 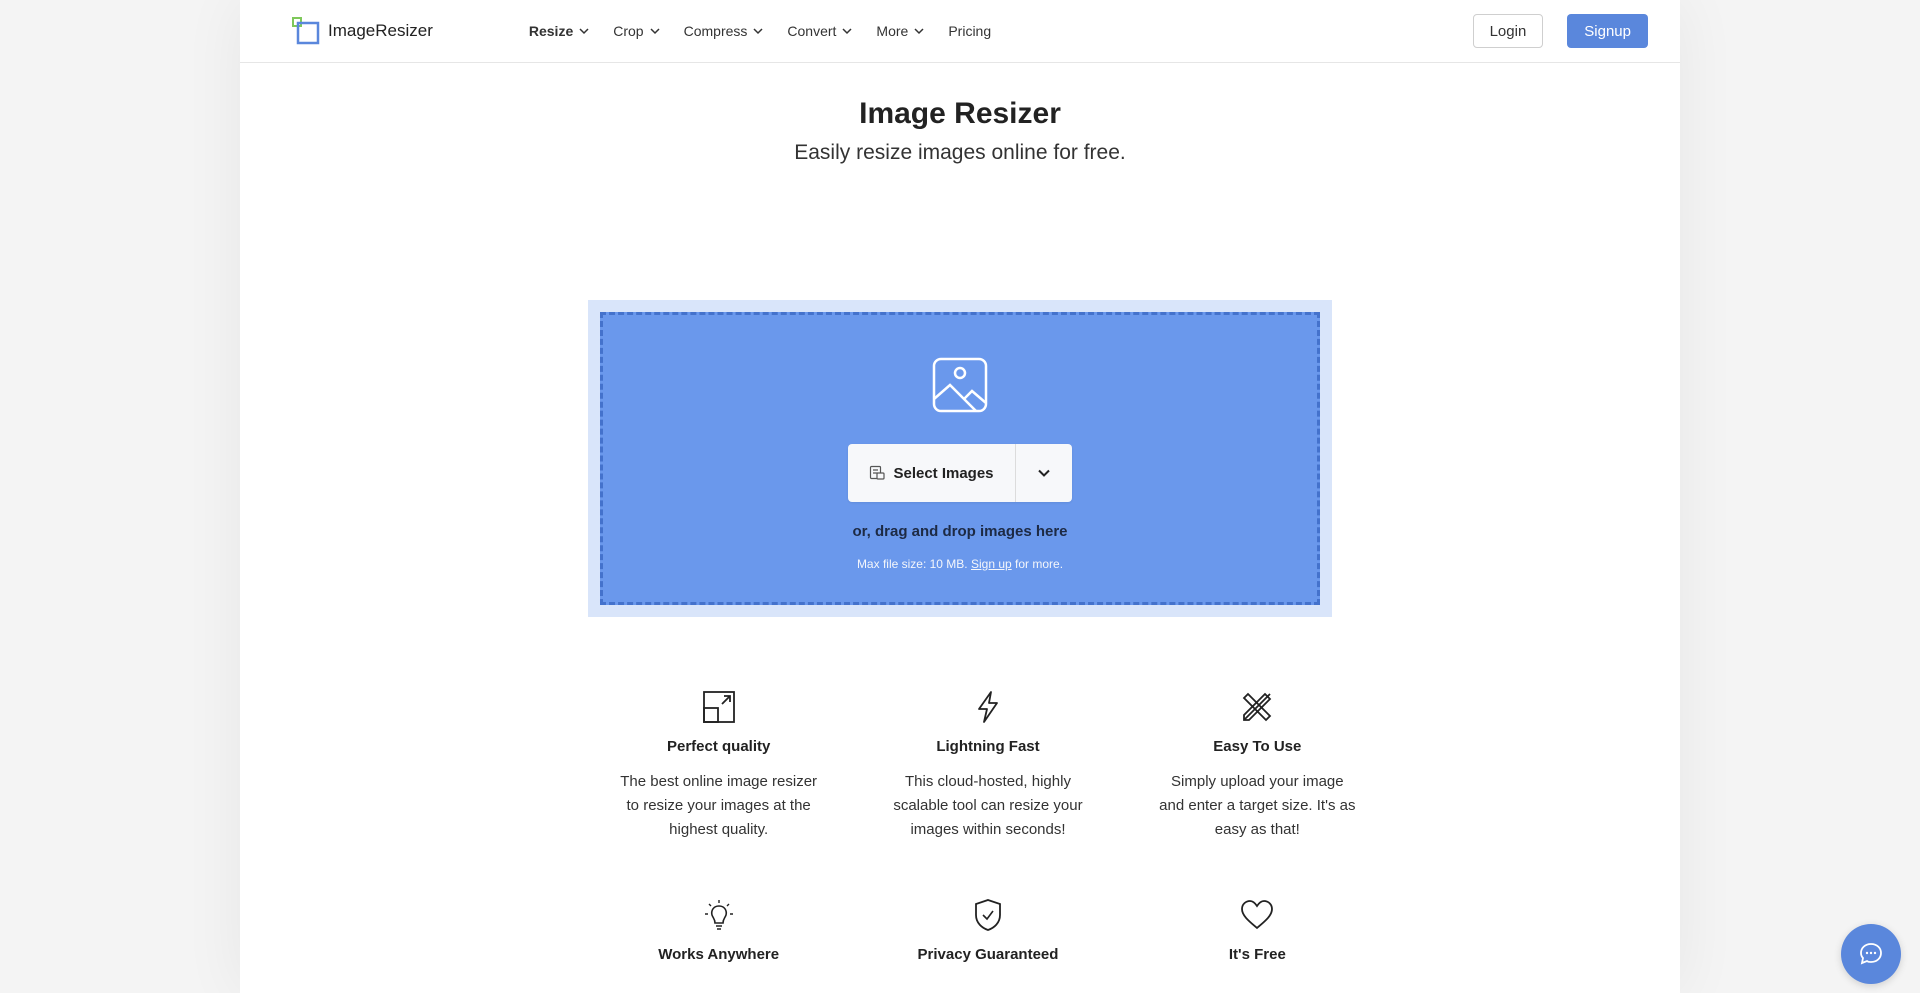 What do you see at coordinates (718, 915) in the screenshot?
I see `lightbulb-icon` at bounding box center [718, 915].